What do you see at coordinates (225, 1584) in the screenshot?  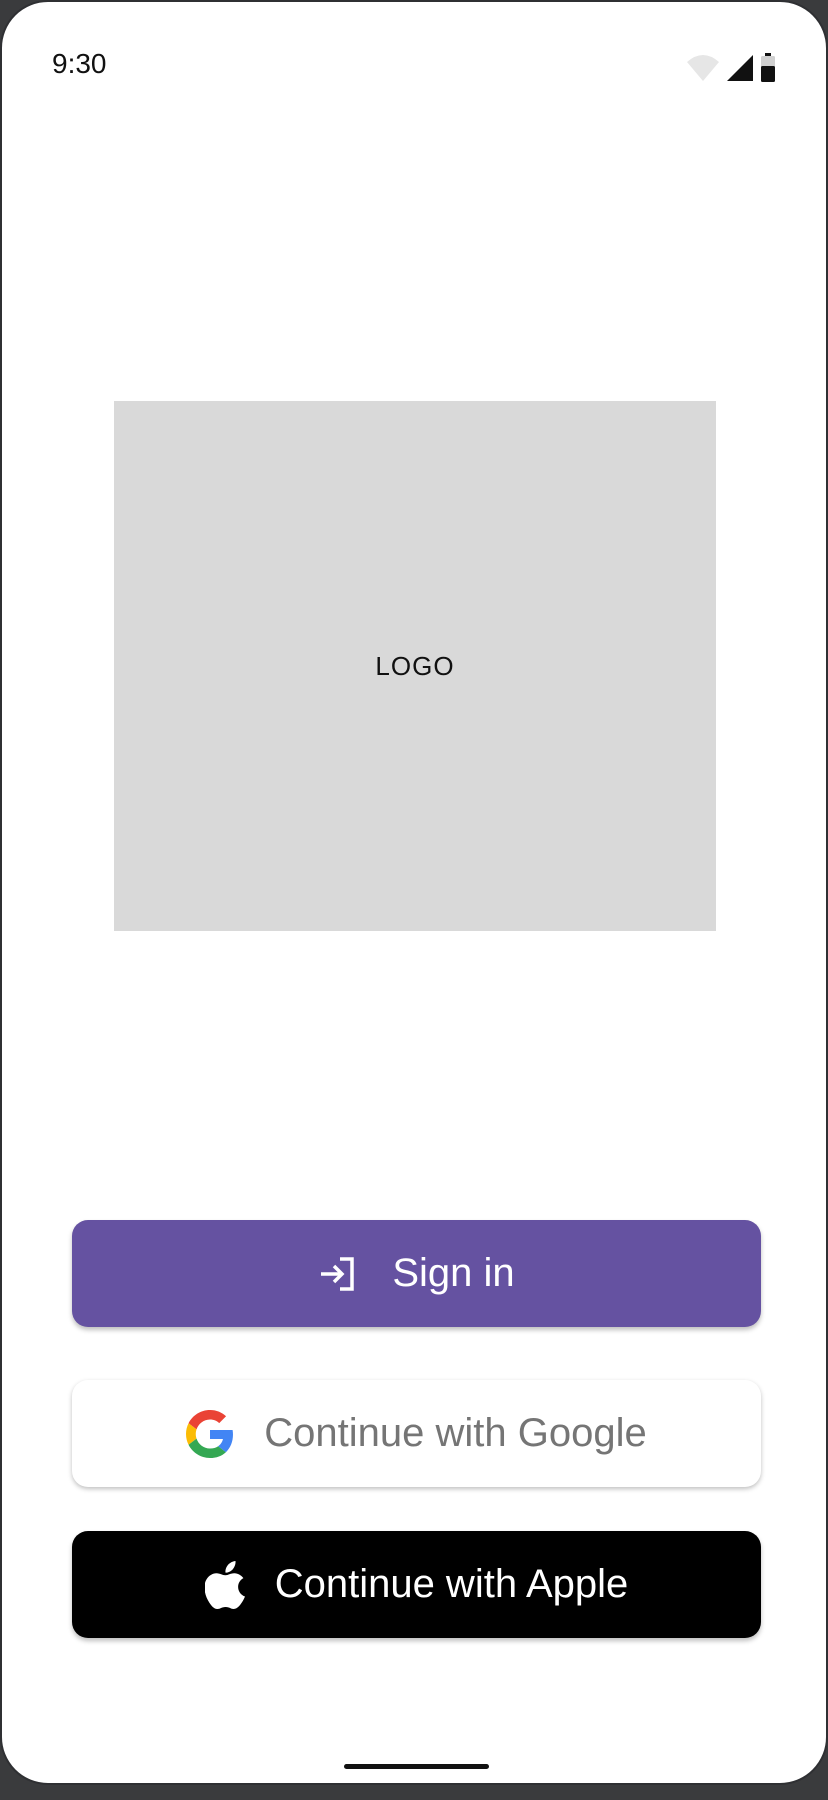 I see `apple-icon` at bounding box center [225, 1584].